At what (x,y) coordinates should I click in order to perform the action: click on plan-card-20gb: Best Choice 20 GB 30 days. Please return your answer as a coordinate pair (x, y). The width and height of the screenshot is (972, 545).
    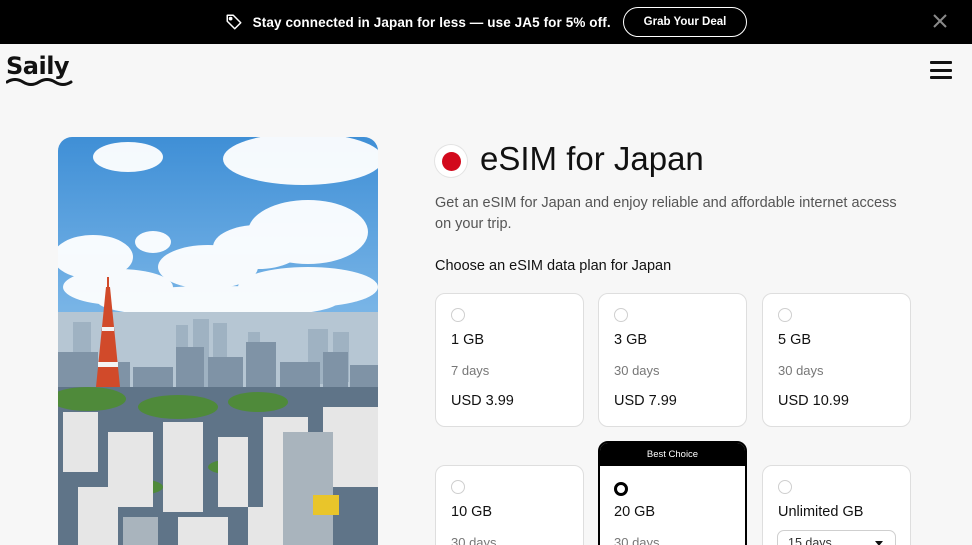
    Looking at the image, I should click on (672, 493).